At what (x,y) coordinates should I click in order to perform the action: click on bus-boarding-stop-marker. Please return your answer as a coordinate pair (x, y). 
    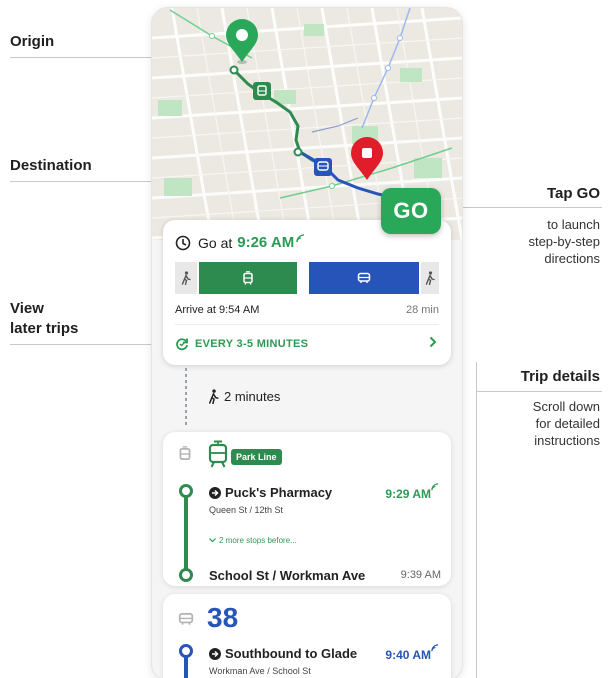
    Looking at the image, I should click on (186, 651).